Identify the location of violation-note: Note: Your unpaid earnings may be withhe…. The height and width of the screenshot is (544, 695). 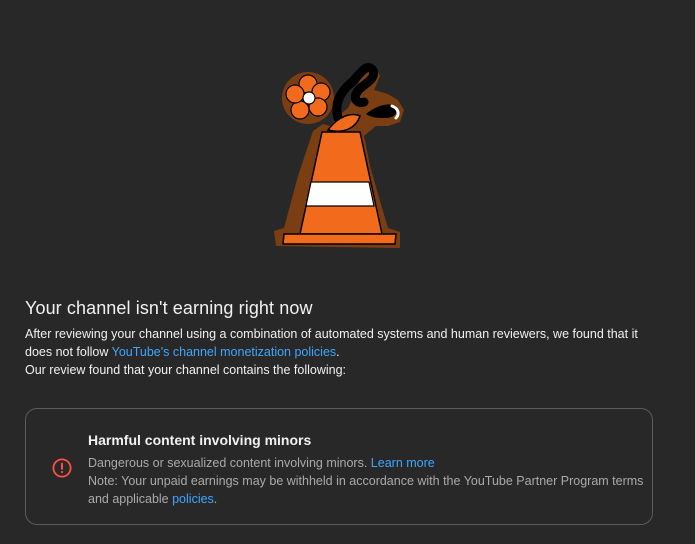
(368, 490).